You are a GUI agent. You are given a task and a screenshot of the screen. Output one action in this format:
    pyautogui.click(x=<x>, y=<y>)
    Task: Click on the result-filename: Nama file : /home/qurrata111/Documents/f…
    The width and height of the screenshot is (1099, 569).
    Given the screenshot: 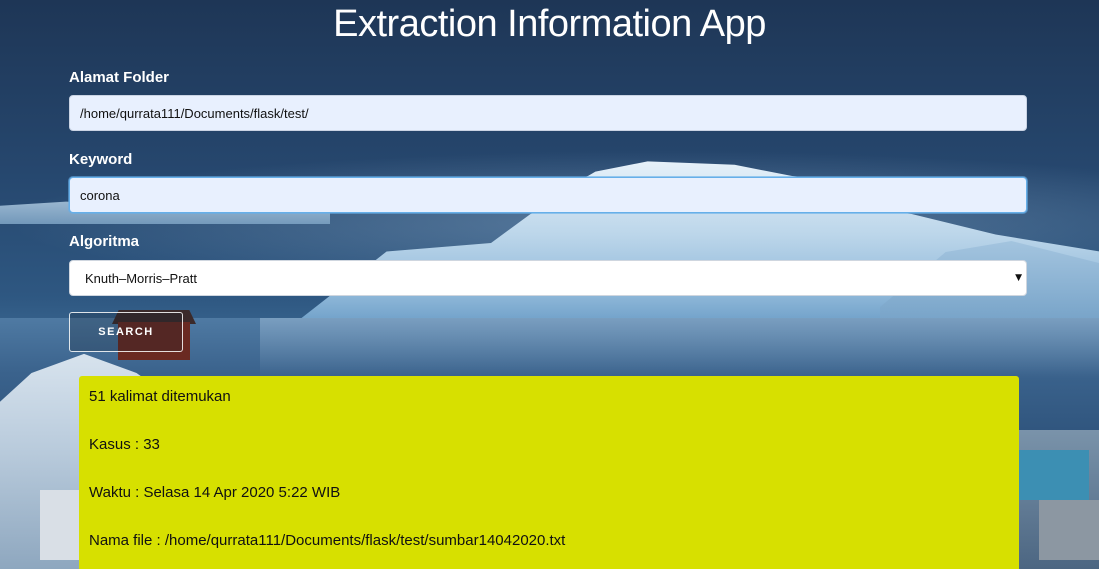 What is the action you would take?
    pyautogui.click(x=327, y=540)
    